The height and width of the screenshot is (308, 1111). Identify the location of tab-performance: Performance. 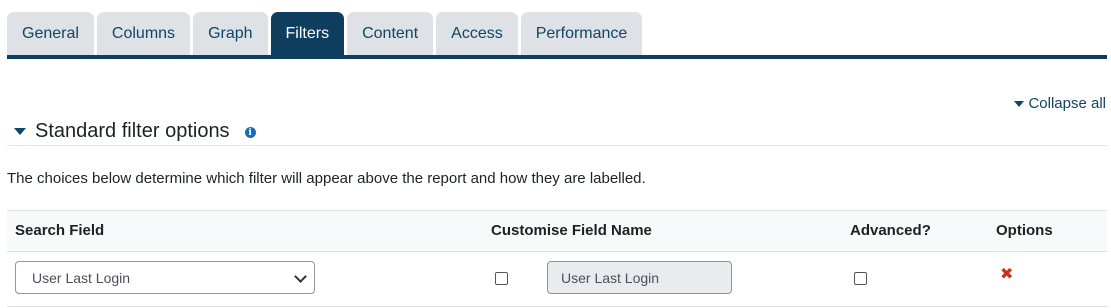
(581, 33).